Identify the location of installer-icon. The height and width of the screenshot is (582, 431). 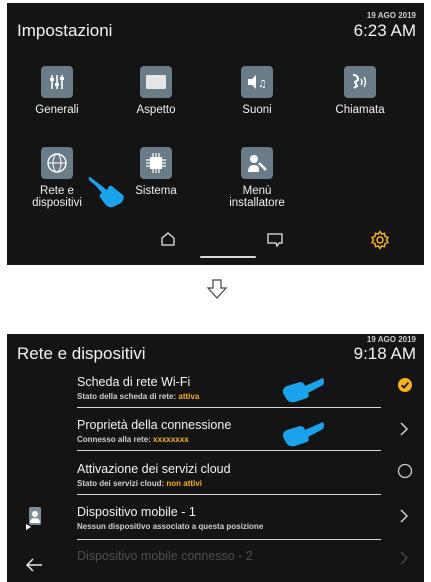
(257, 163).